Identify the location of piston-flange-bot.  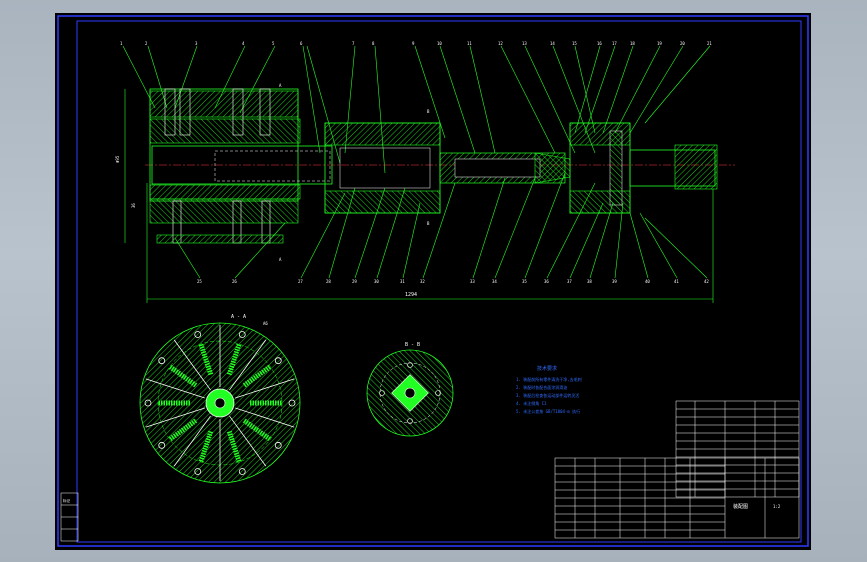
(225, 192).